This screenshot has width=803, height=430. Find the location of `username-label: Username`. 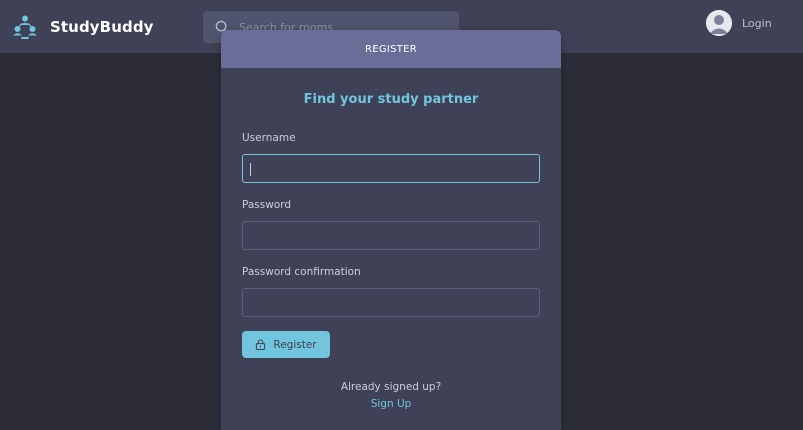

username-label: Username is located at coordinates (269, 138).